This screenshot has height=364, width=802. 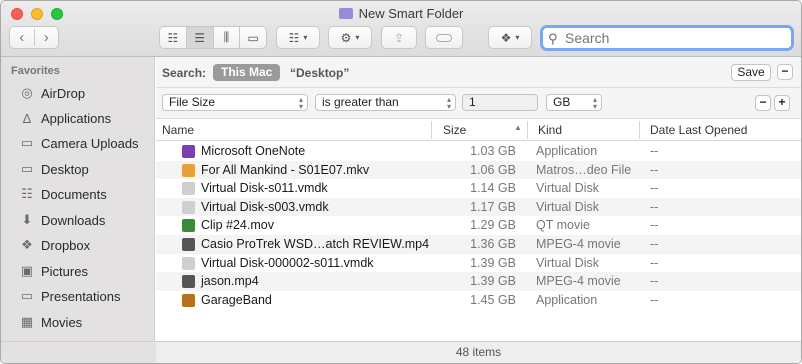 What do you see at coordinates (81, 296) in the screenshot?
I see `sidebar-item-label: Presentations` at bounding box center [81, 296].